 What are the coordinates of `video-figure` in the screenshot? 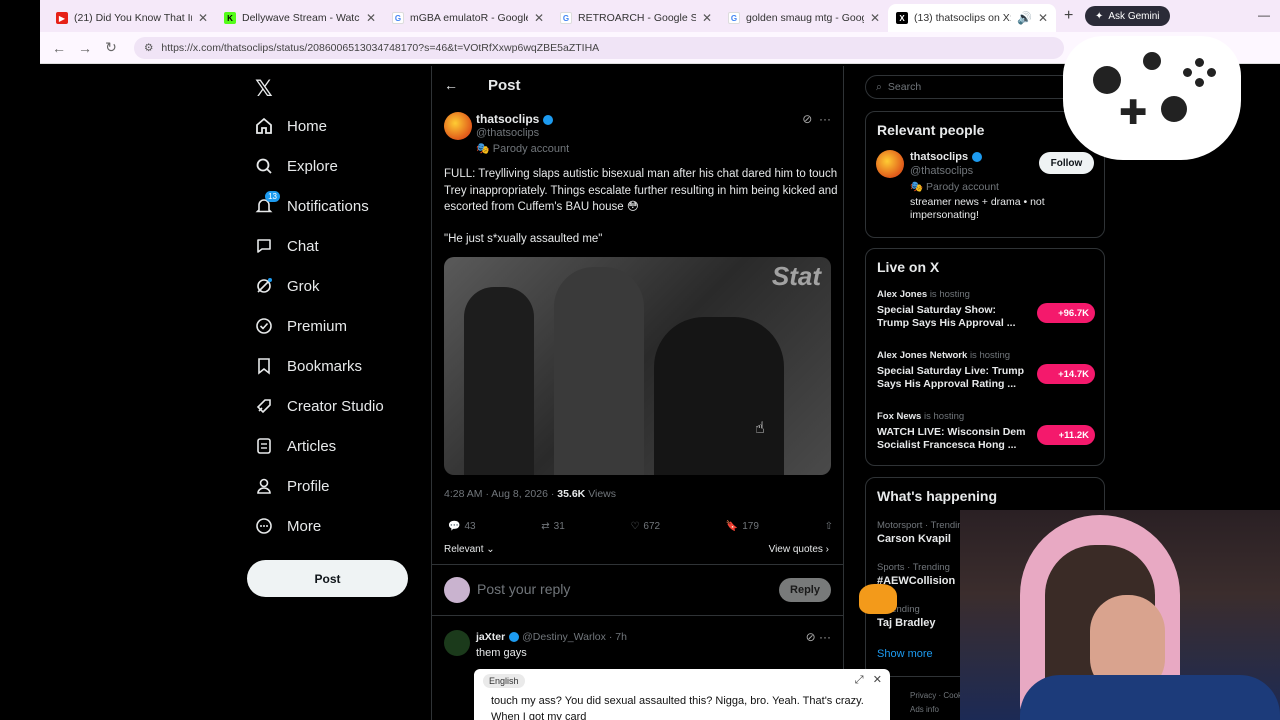 It's located at (599, 371).